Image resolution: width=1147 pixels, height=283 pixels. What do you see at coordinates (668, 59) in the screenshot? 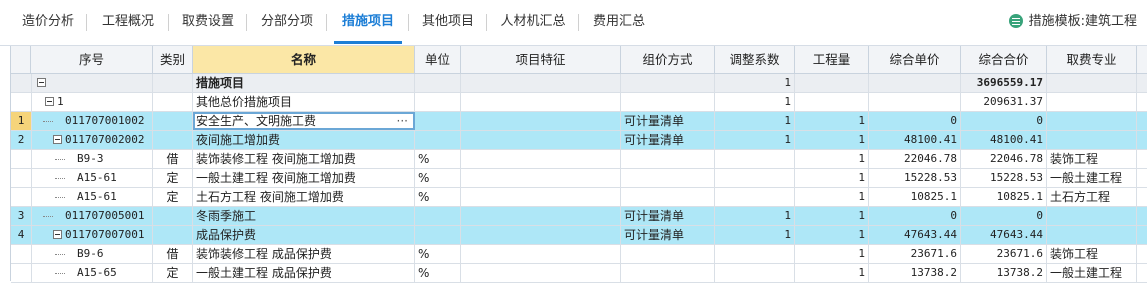
I see `col-price-mode: 组价方式` at bounding box center [668, 59].